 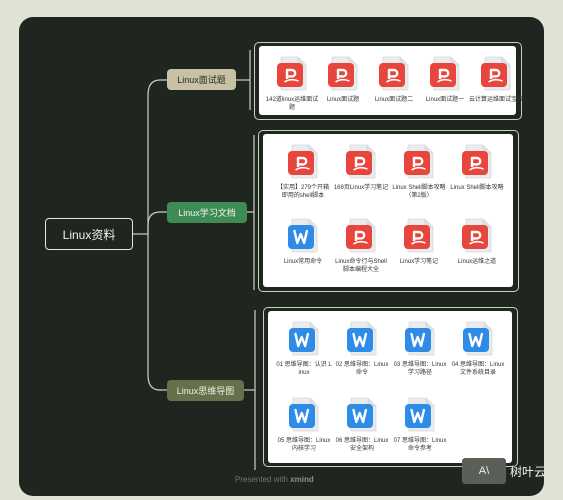 I want to click on file-item: 04 思维导图：Linux 文件系统目录, so click(x=478, y=348).